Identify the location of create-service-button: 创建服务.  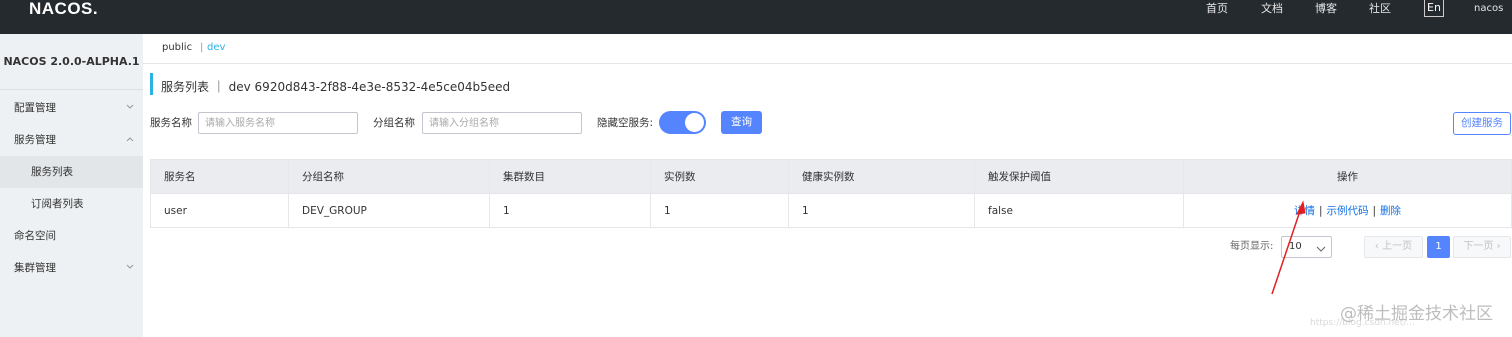
(1482, 123).